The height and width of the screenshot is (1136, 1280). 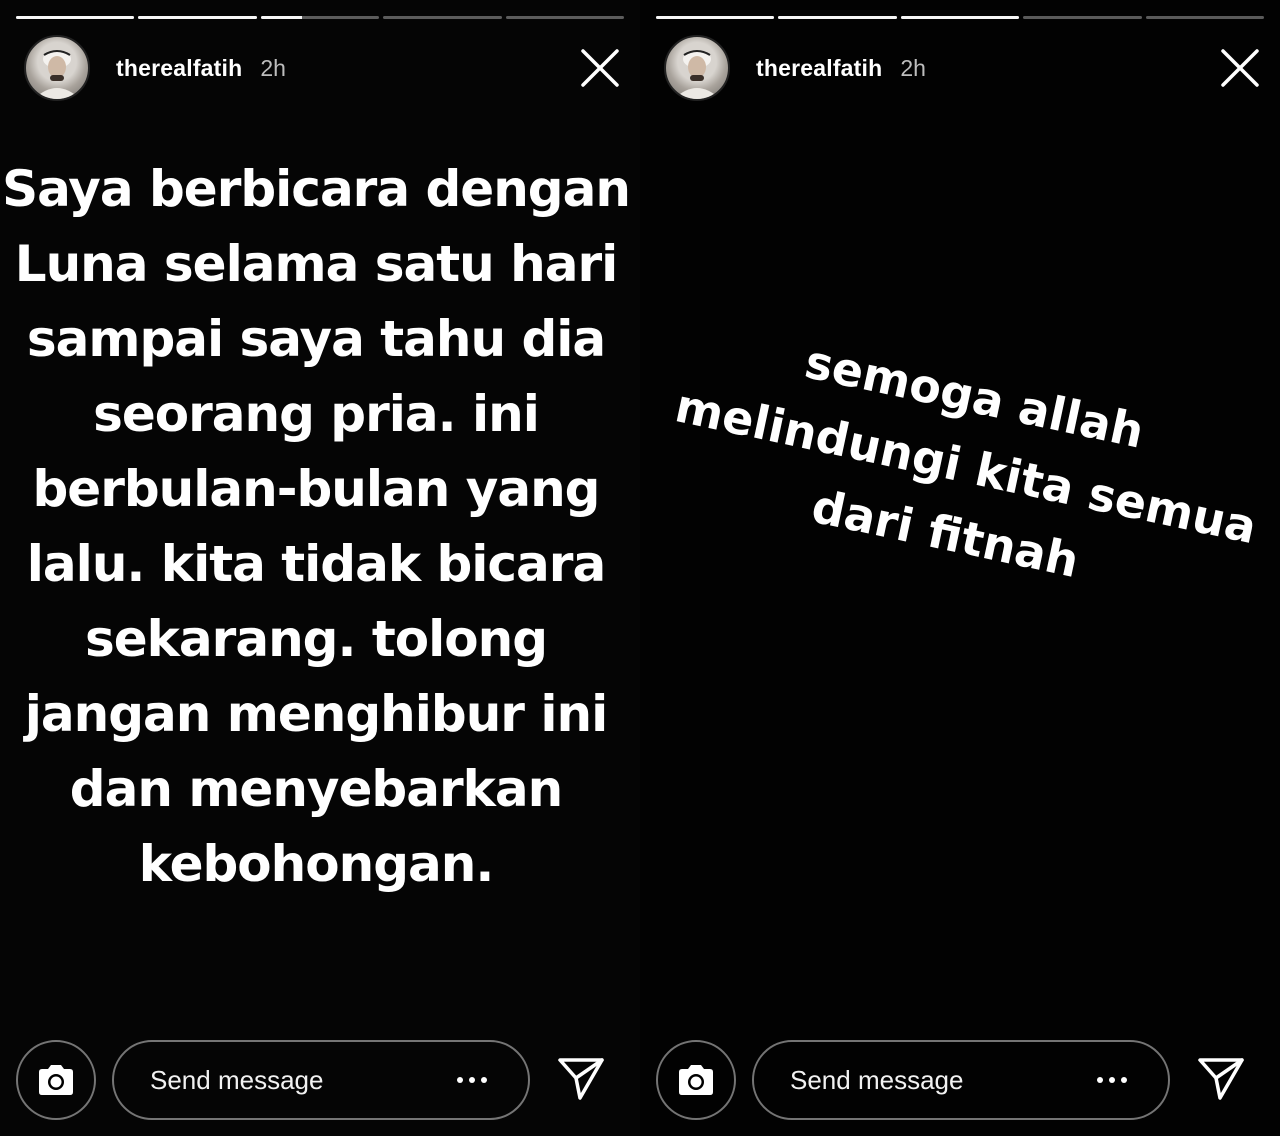 What do you see at coordinates (316, 564) in the screenshot?
I see `story-text-line: lalu. kita tidak bicara` at bounding box center [316, 564].